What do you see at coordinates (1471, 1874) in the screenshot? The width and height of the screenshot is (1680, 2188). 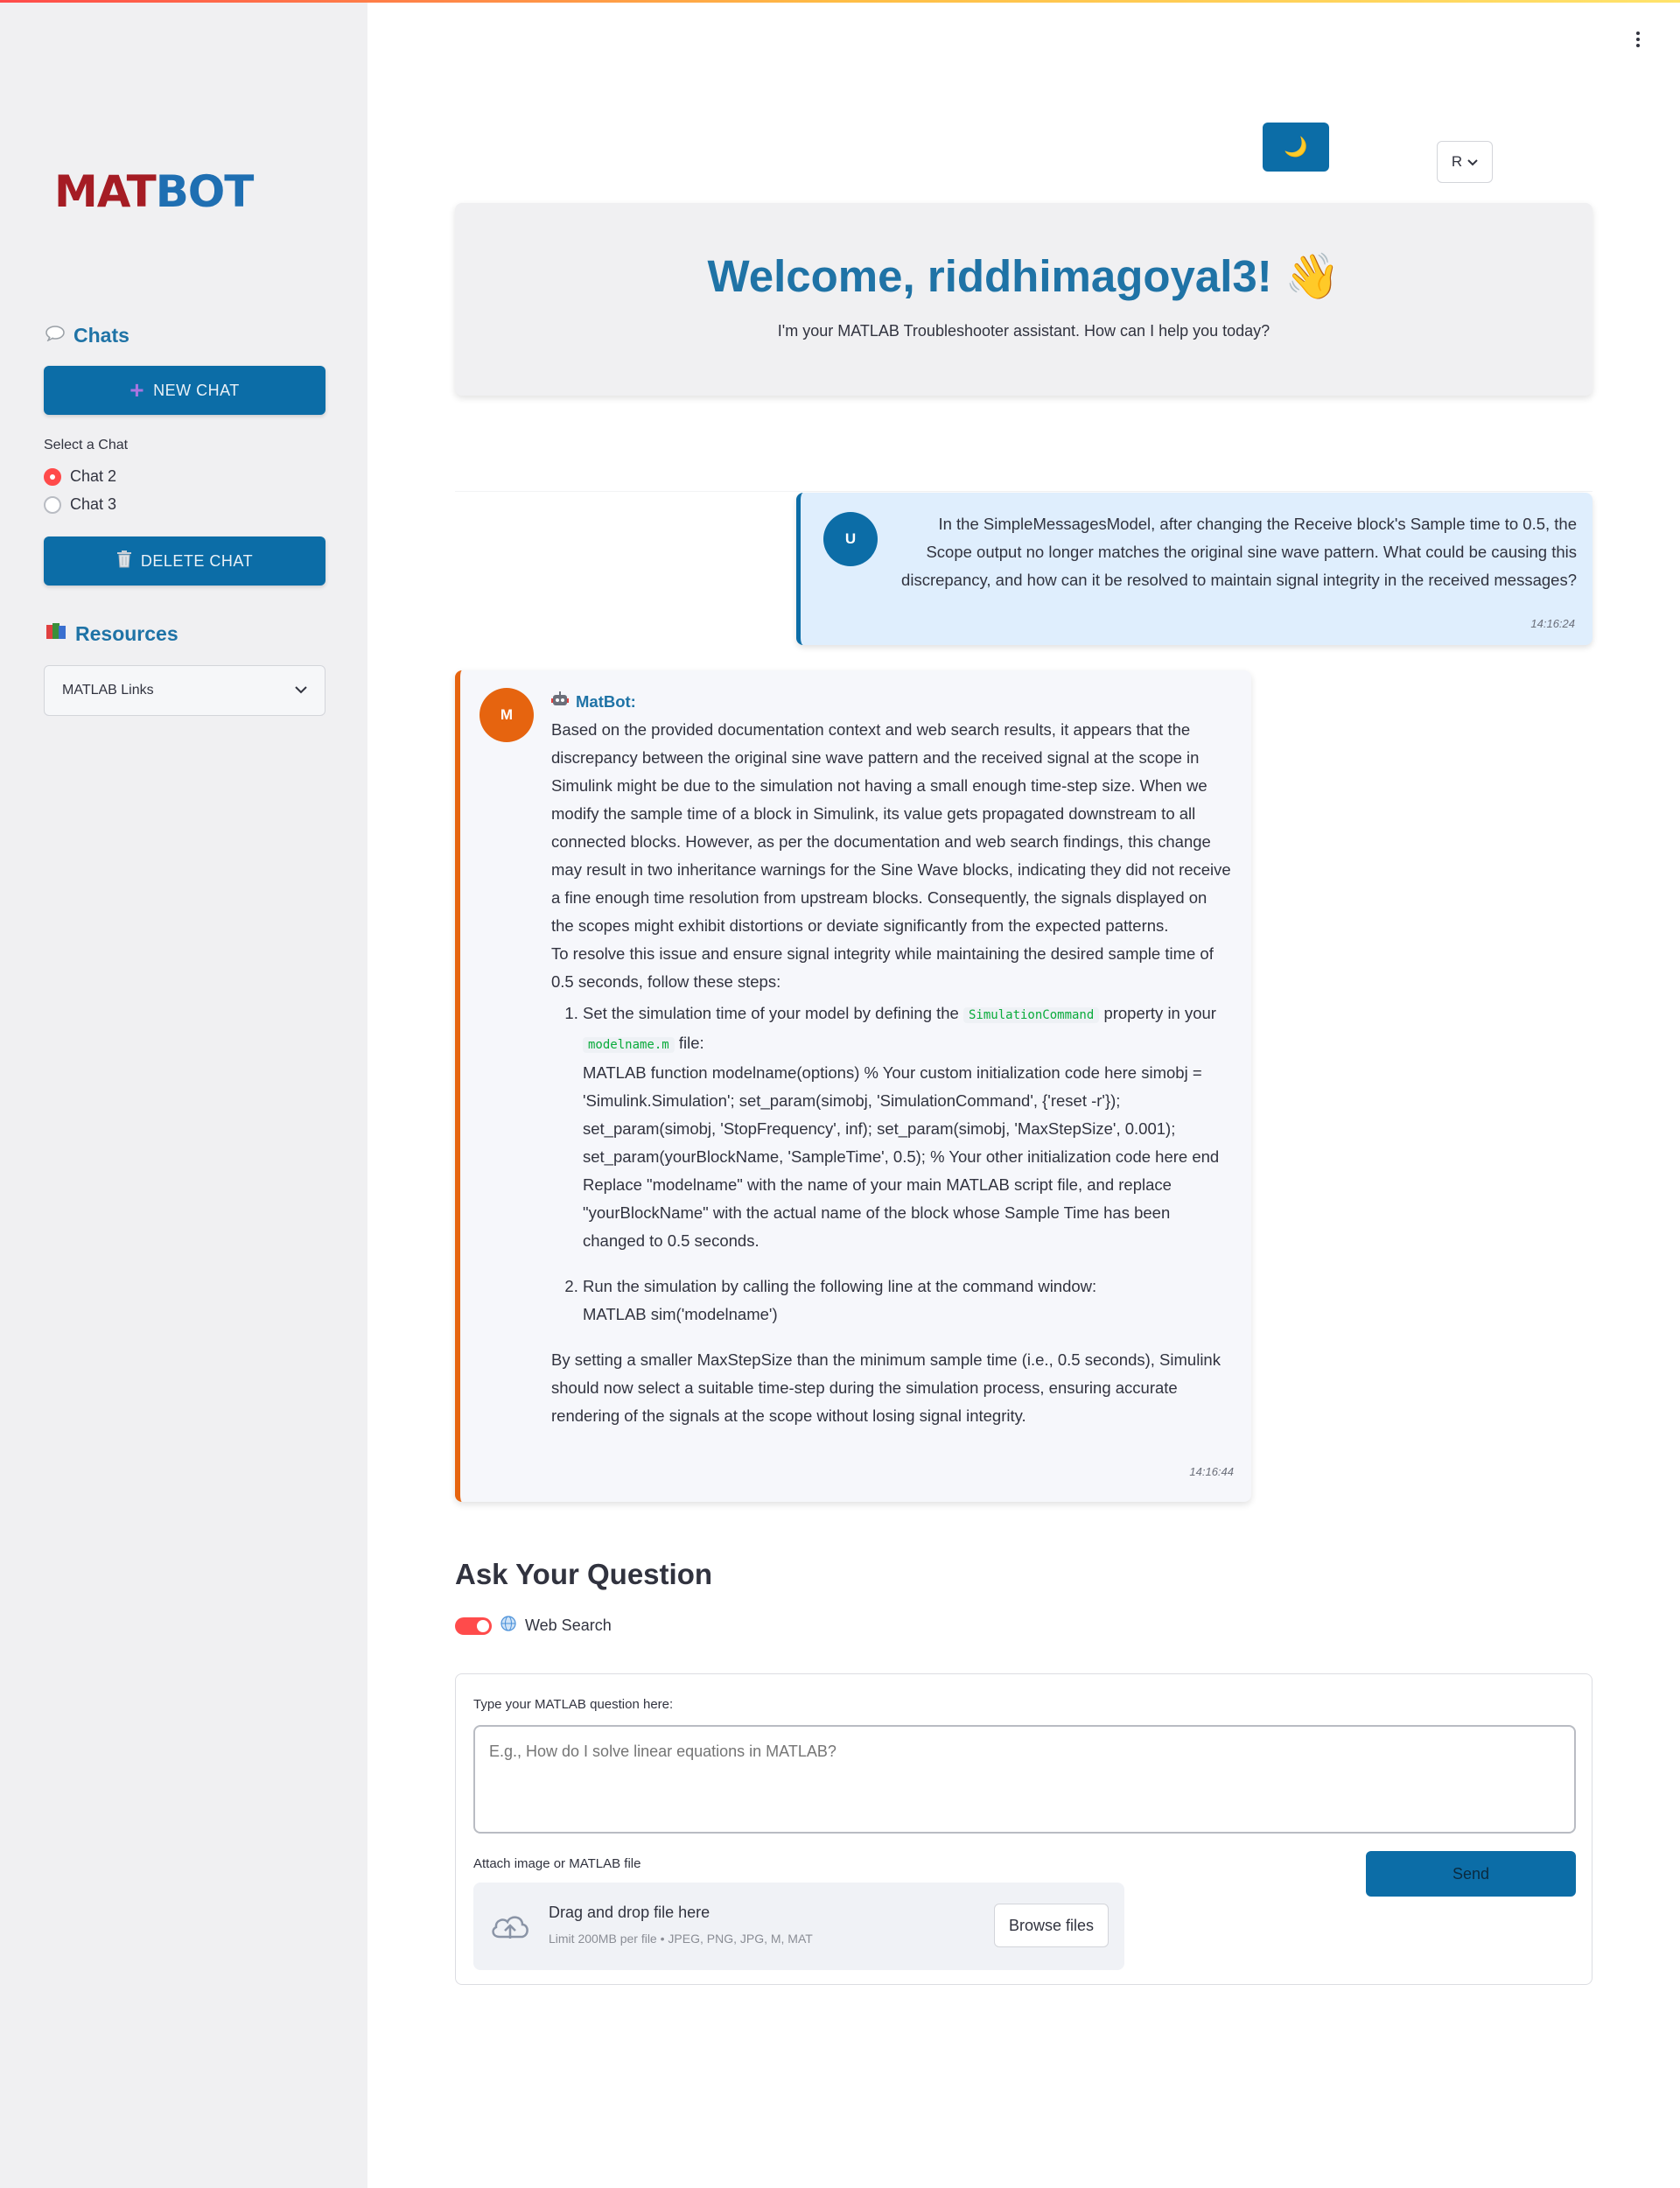 I see `send-button: Send` at bounding box center [1471, 1874].